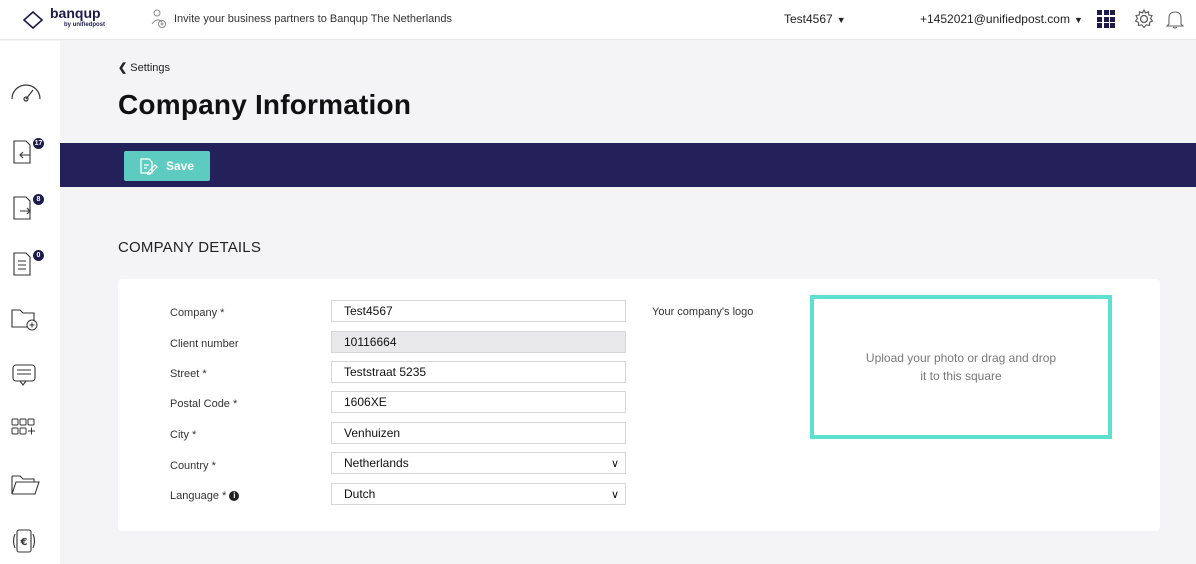  I want to click on outbox-count-badge: 8, so click(38, 199).